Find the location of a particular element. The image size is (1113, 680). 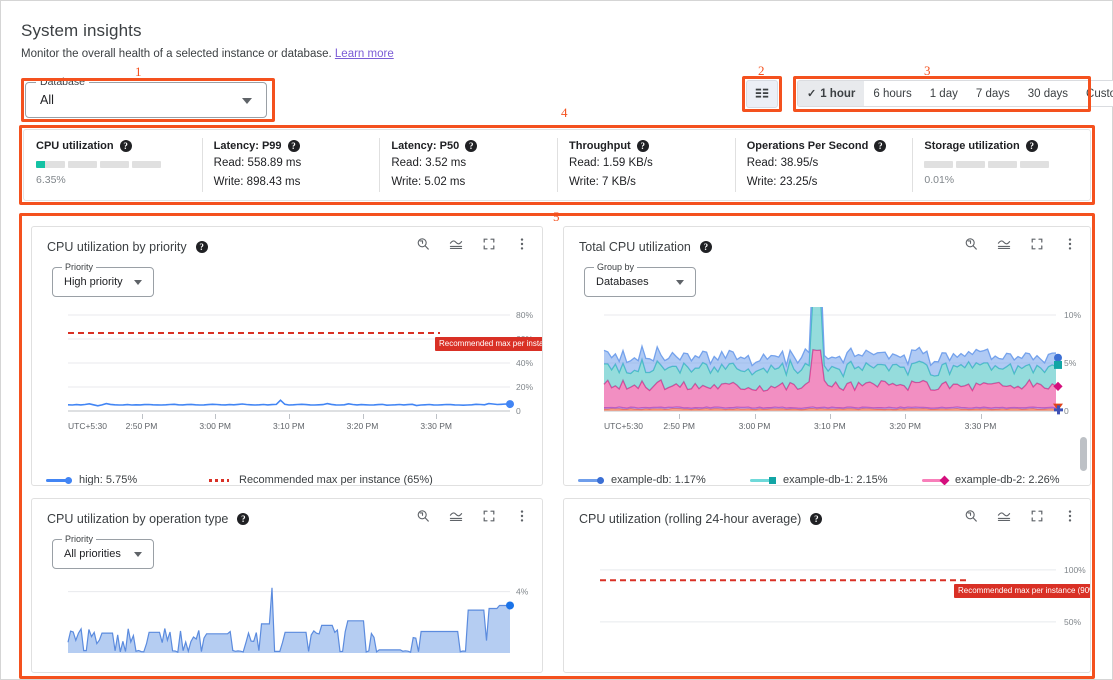

legend-item: example-db-2: 2.26% is located at coordinates (991, 480).